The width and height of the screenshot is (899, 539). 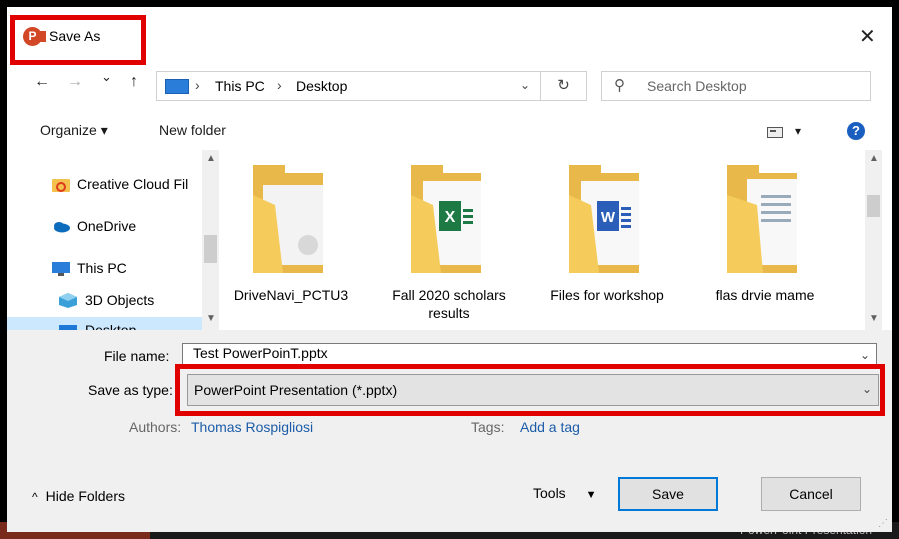 I want to click on title-bar: P Save As ✕, so click(x=449, y=36).